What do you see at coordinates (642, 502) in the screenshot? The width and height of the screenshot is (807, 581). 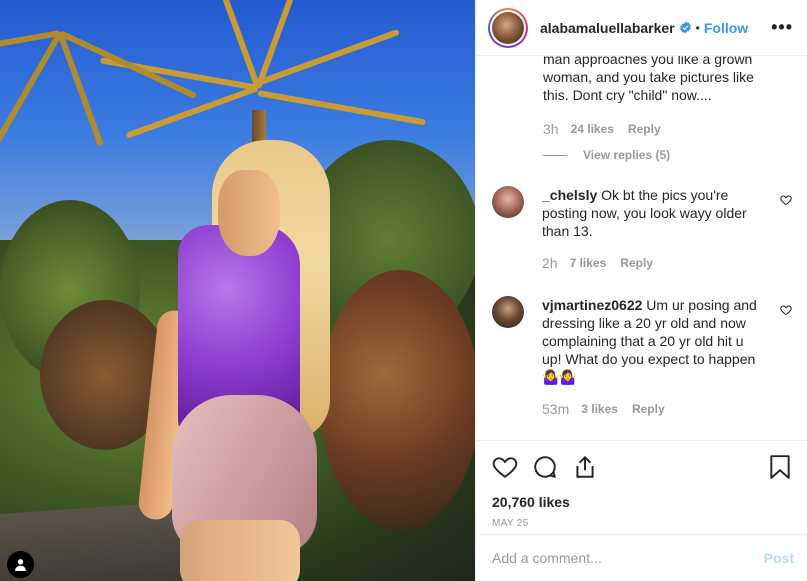 I see `likes-count: 20,760 likes` at bounding box center [642, 502].